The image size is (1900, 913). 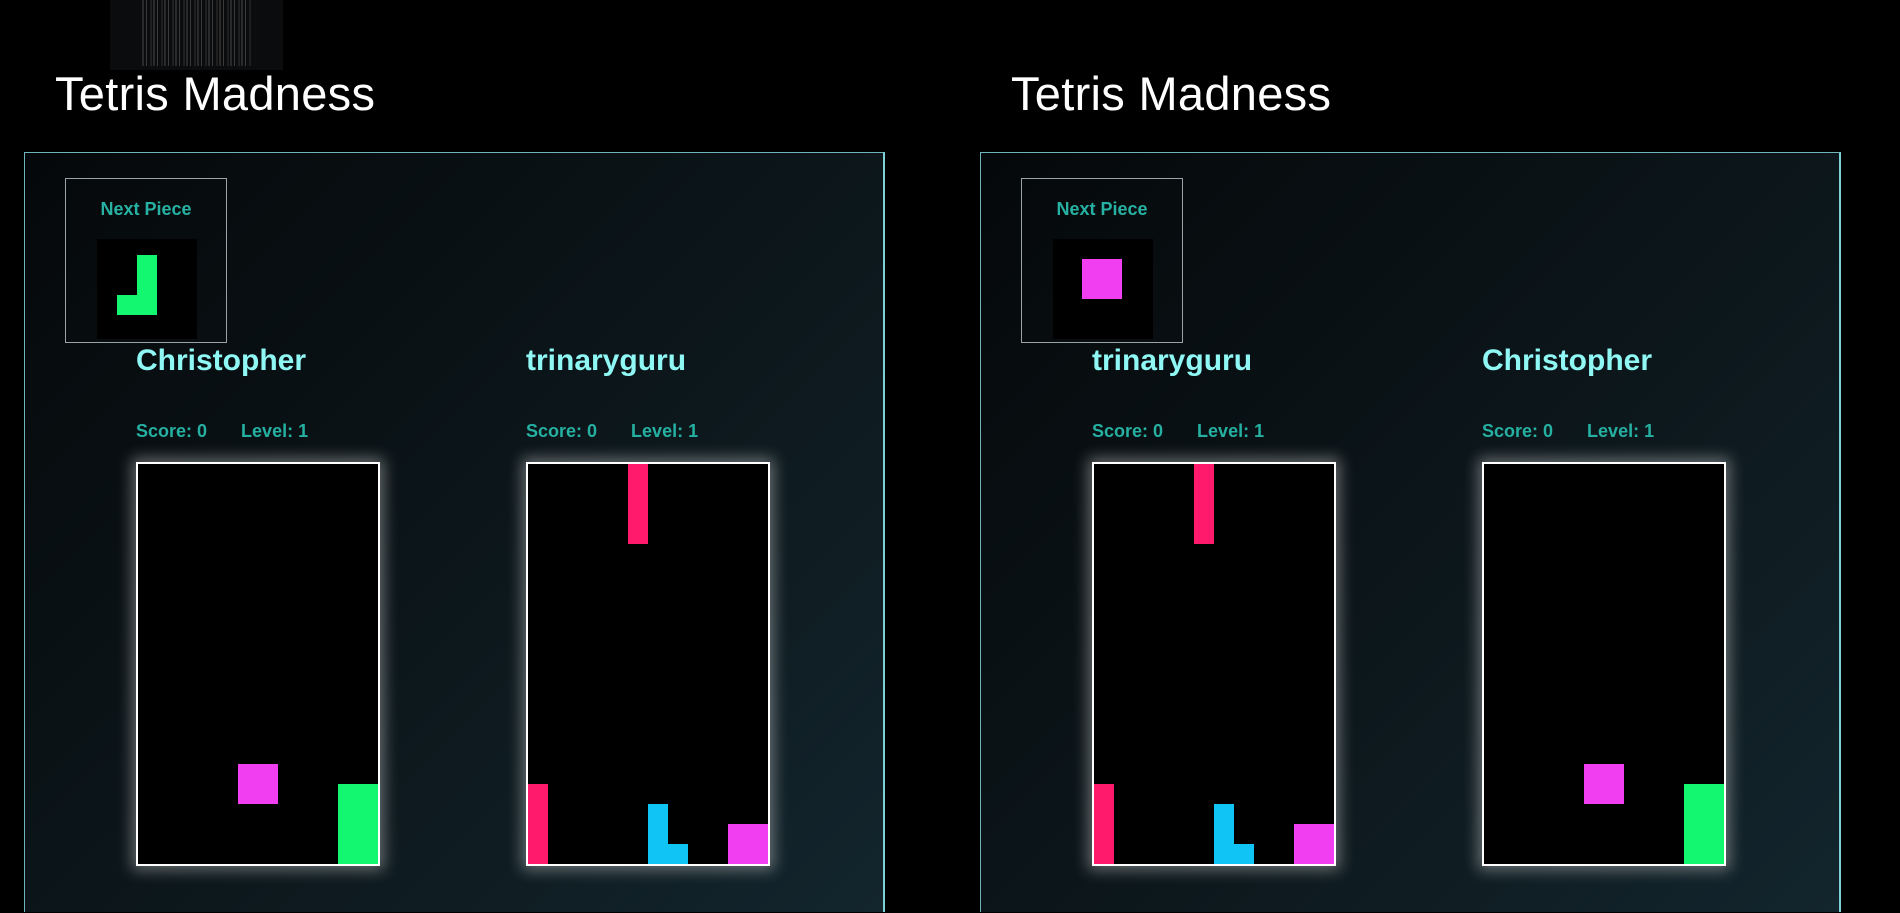 What do you see at coordinates (127, 305) in the screenshot?
I see `next-piece-block` at bounding box center [127, 305].